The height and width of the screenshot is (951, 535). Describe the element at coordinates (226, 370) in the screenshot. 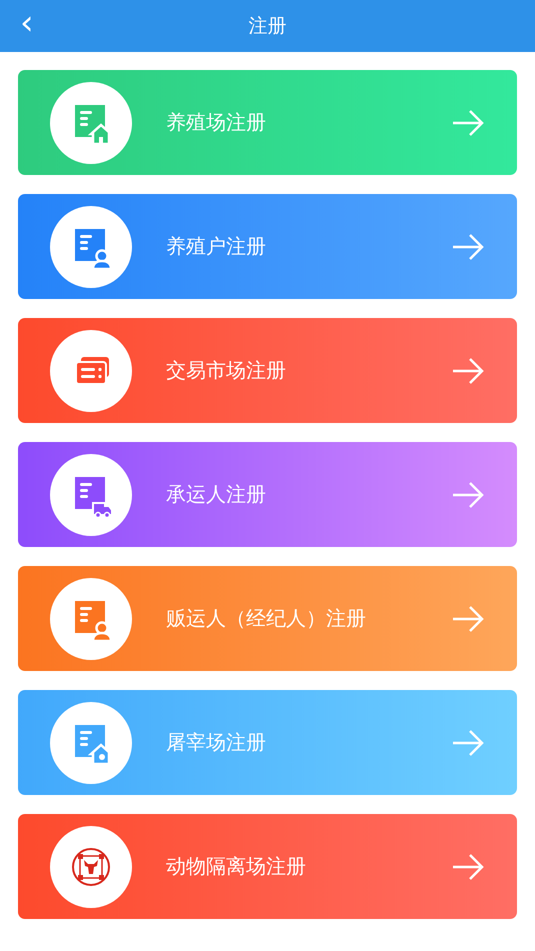

I see `card-label: 交易市场注册` at that location.